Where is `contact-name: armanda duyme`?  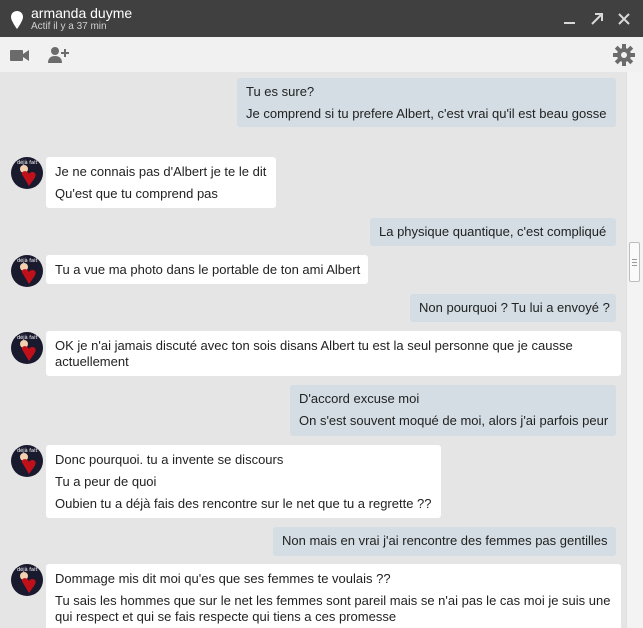 contact-name: armanda duyme is located at coordinates (81, 13).